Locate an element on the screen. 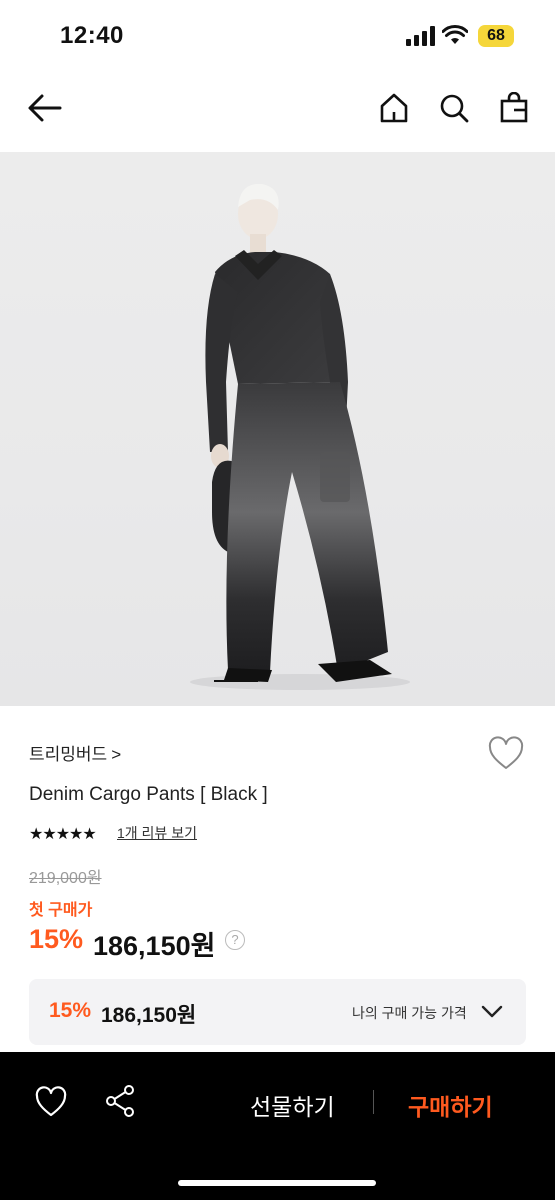  reviews-link: 1개 리뷰 보기 is located at coordinates (157, 833).